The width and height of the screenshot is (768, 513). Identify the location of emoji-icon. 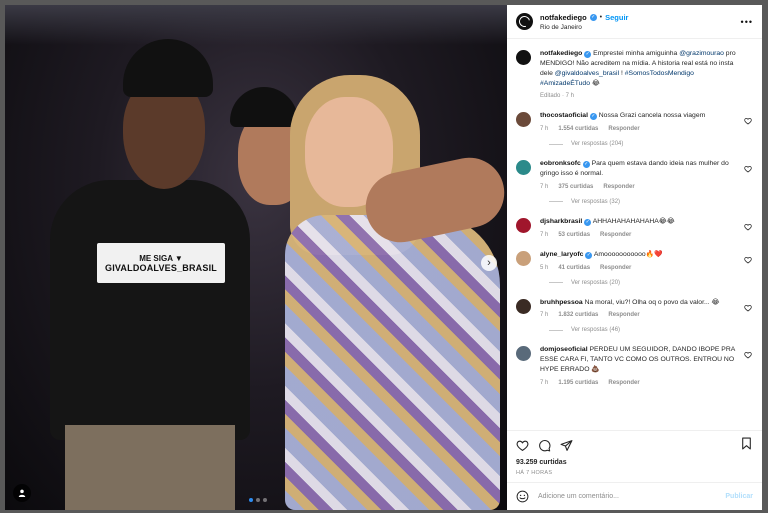
(522, 496).